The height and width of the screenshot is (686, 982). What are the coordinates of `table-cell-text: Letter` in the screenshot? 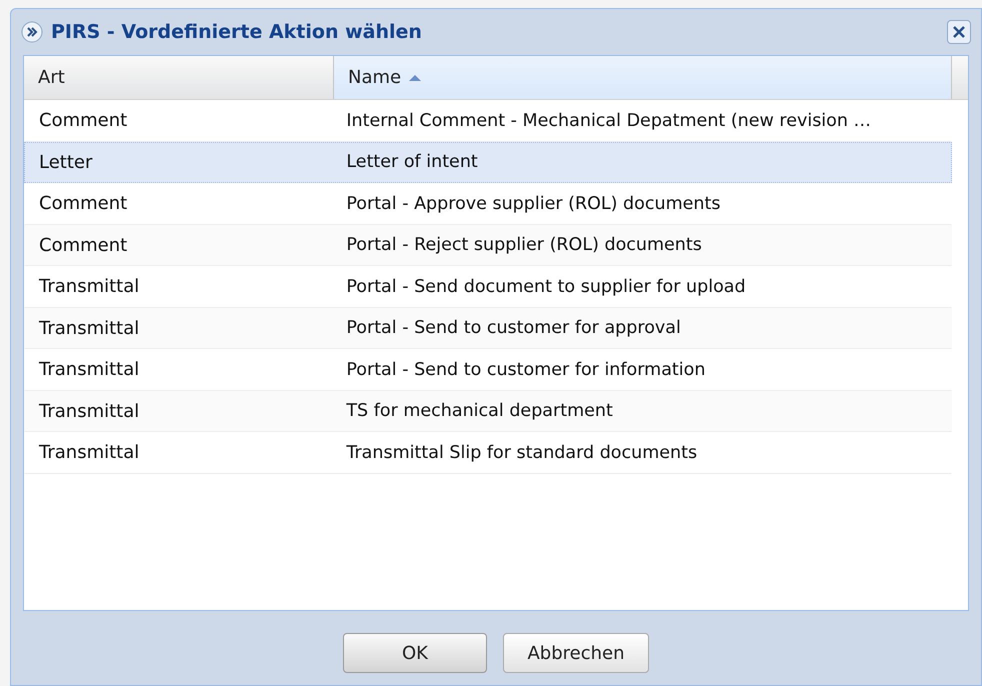 It's located at (66, 162).